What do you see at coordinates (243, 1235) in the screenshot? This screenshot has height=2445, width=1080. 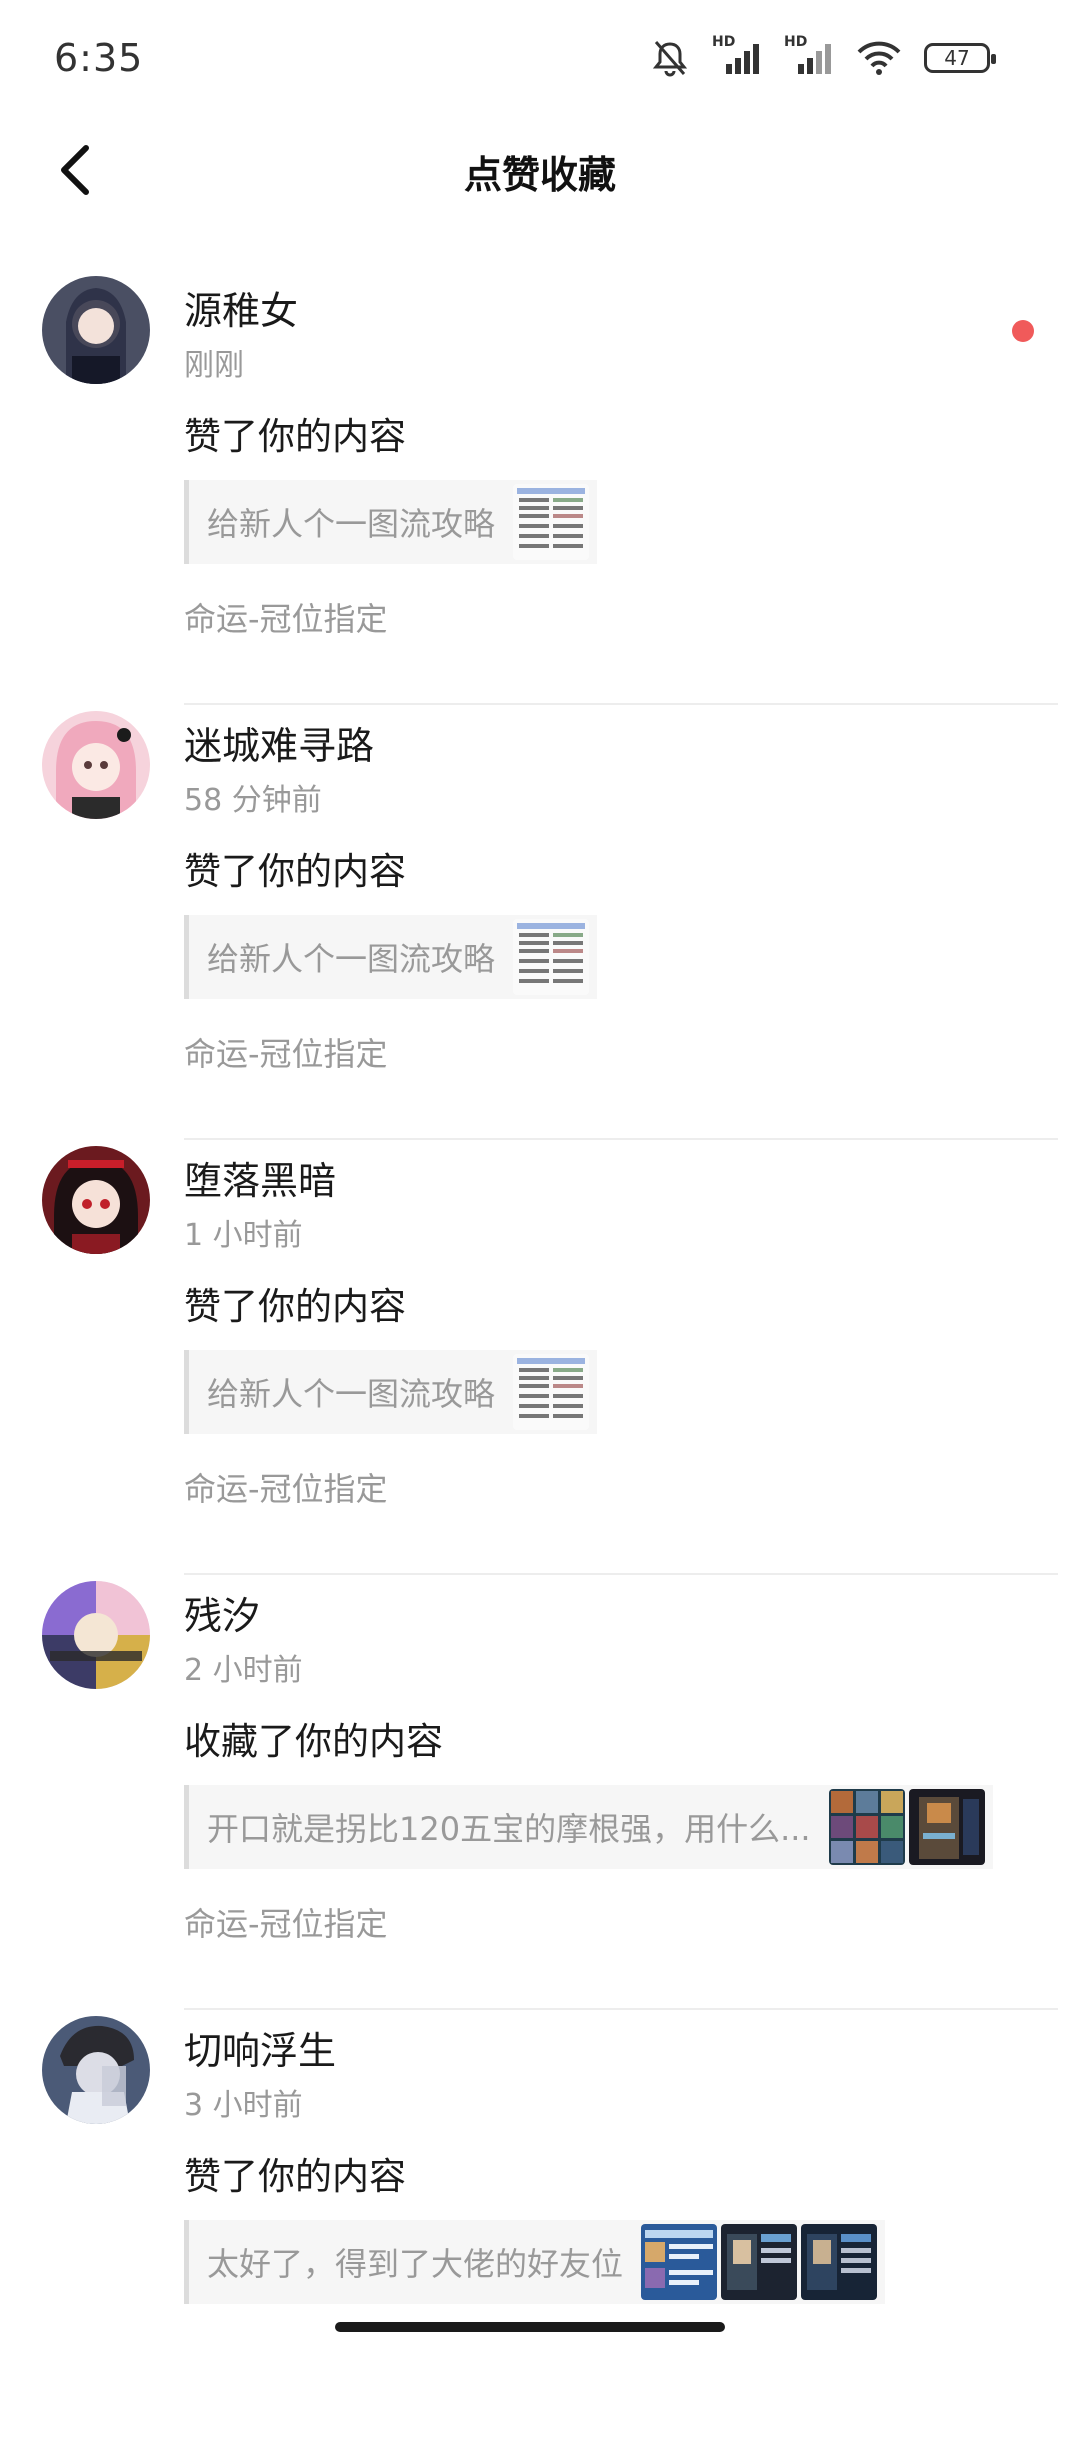 I see `timestamp: 1 小时前` at bounding box center [243, 1235].